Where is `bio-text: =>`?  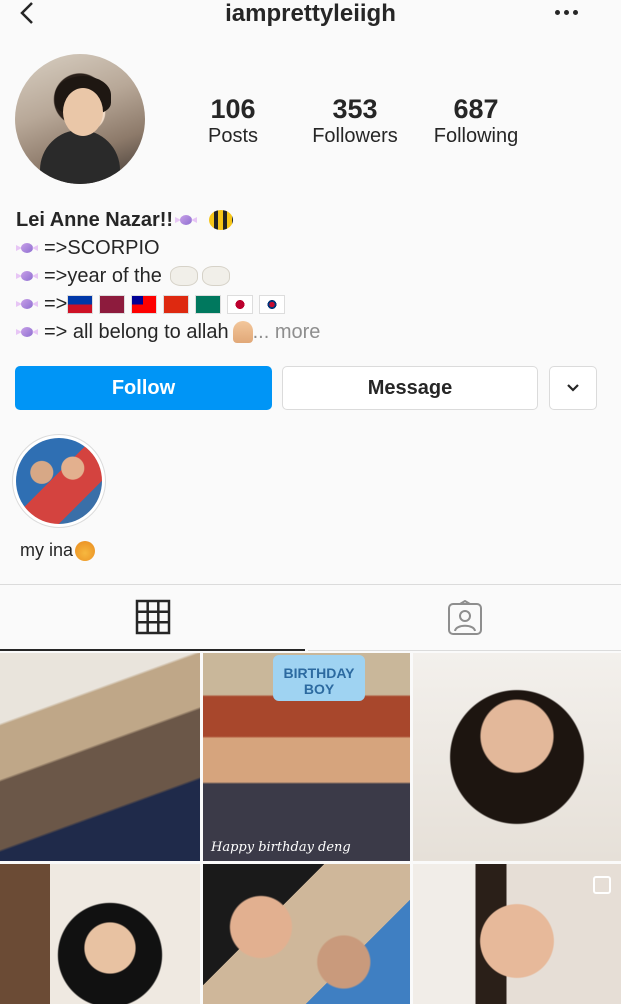
bio-text: => is located at coordinates (56, 304).